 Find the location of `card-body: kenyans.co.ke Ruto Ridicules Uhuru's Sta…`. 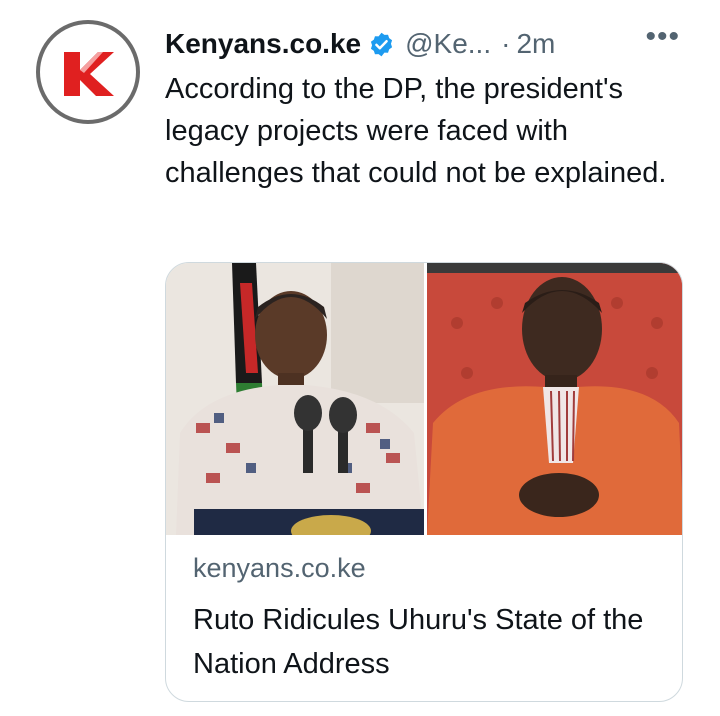

card-body: kenyans.co.ke Ruto Ridicules Uhuru's Sta… is located at coordinates (427, 619).